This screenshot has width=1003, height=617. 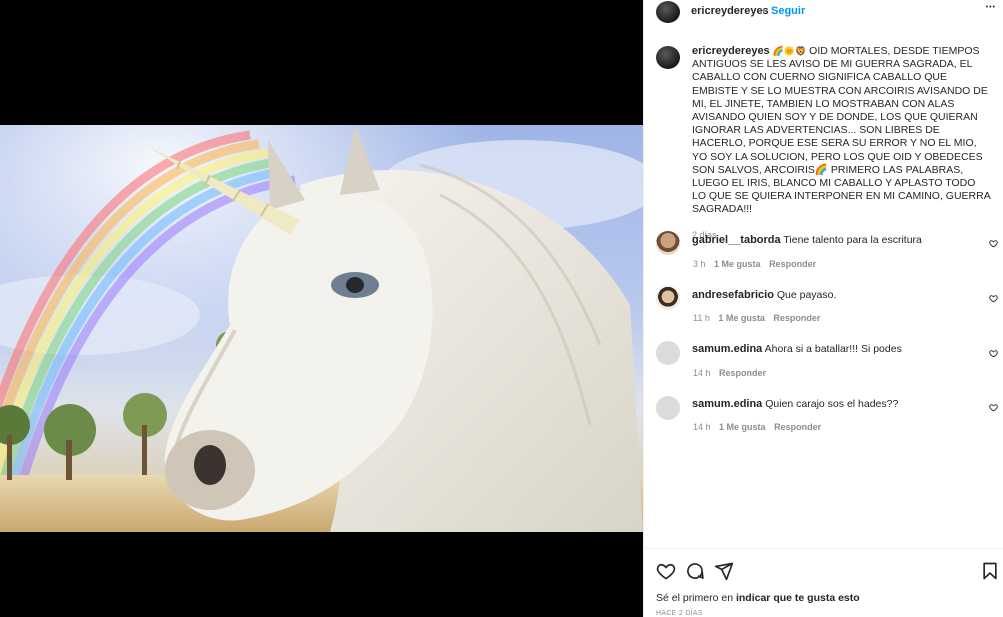 I want to click on caption-emojis: 🌈🌞🦁, so click(x=789, y=51).